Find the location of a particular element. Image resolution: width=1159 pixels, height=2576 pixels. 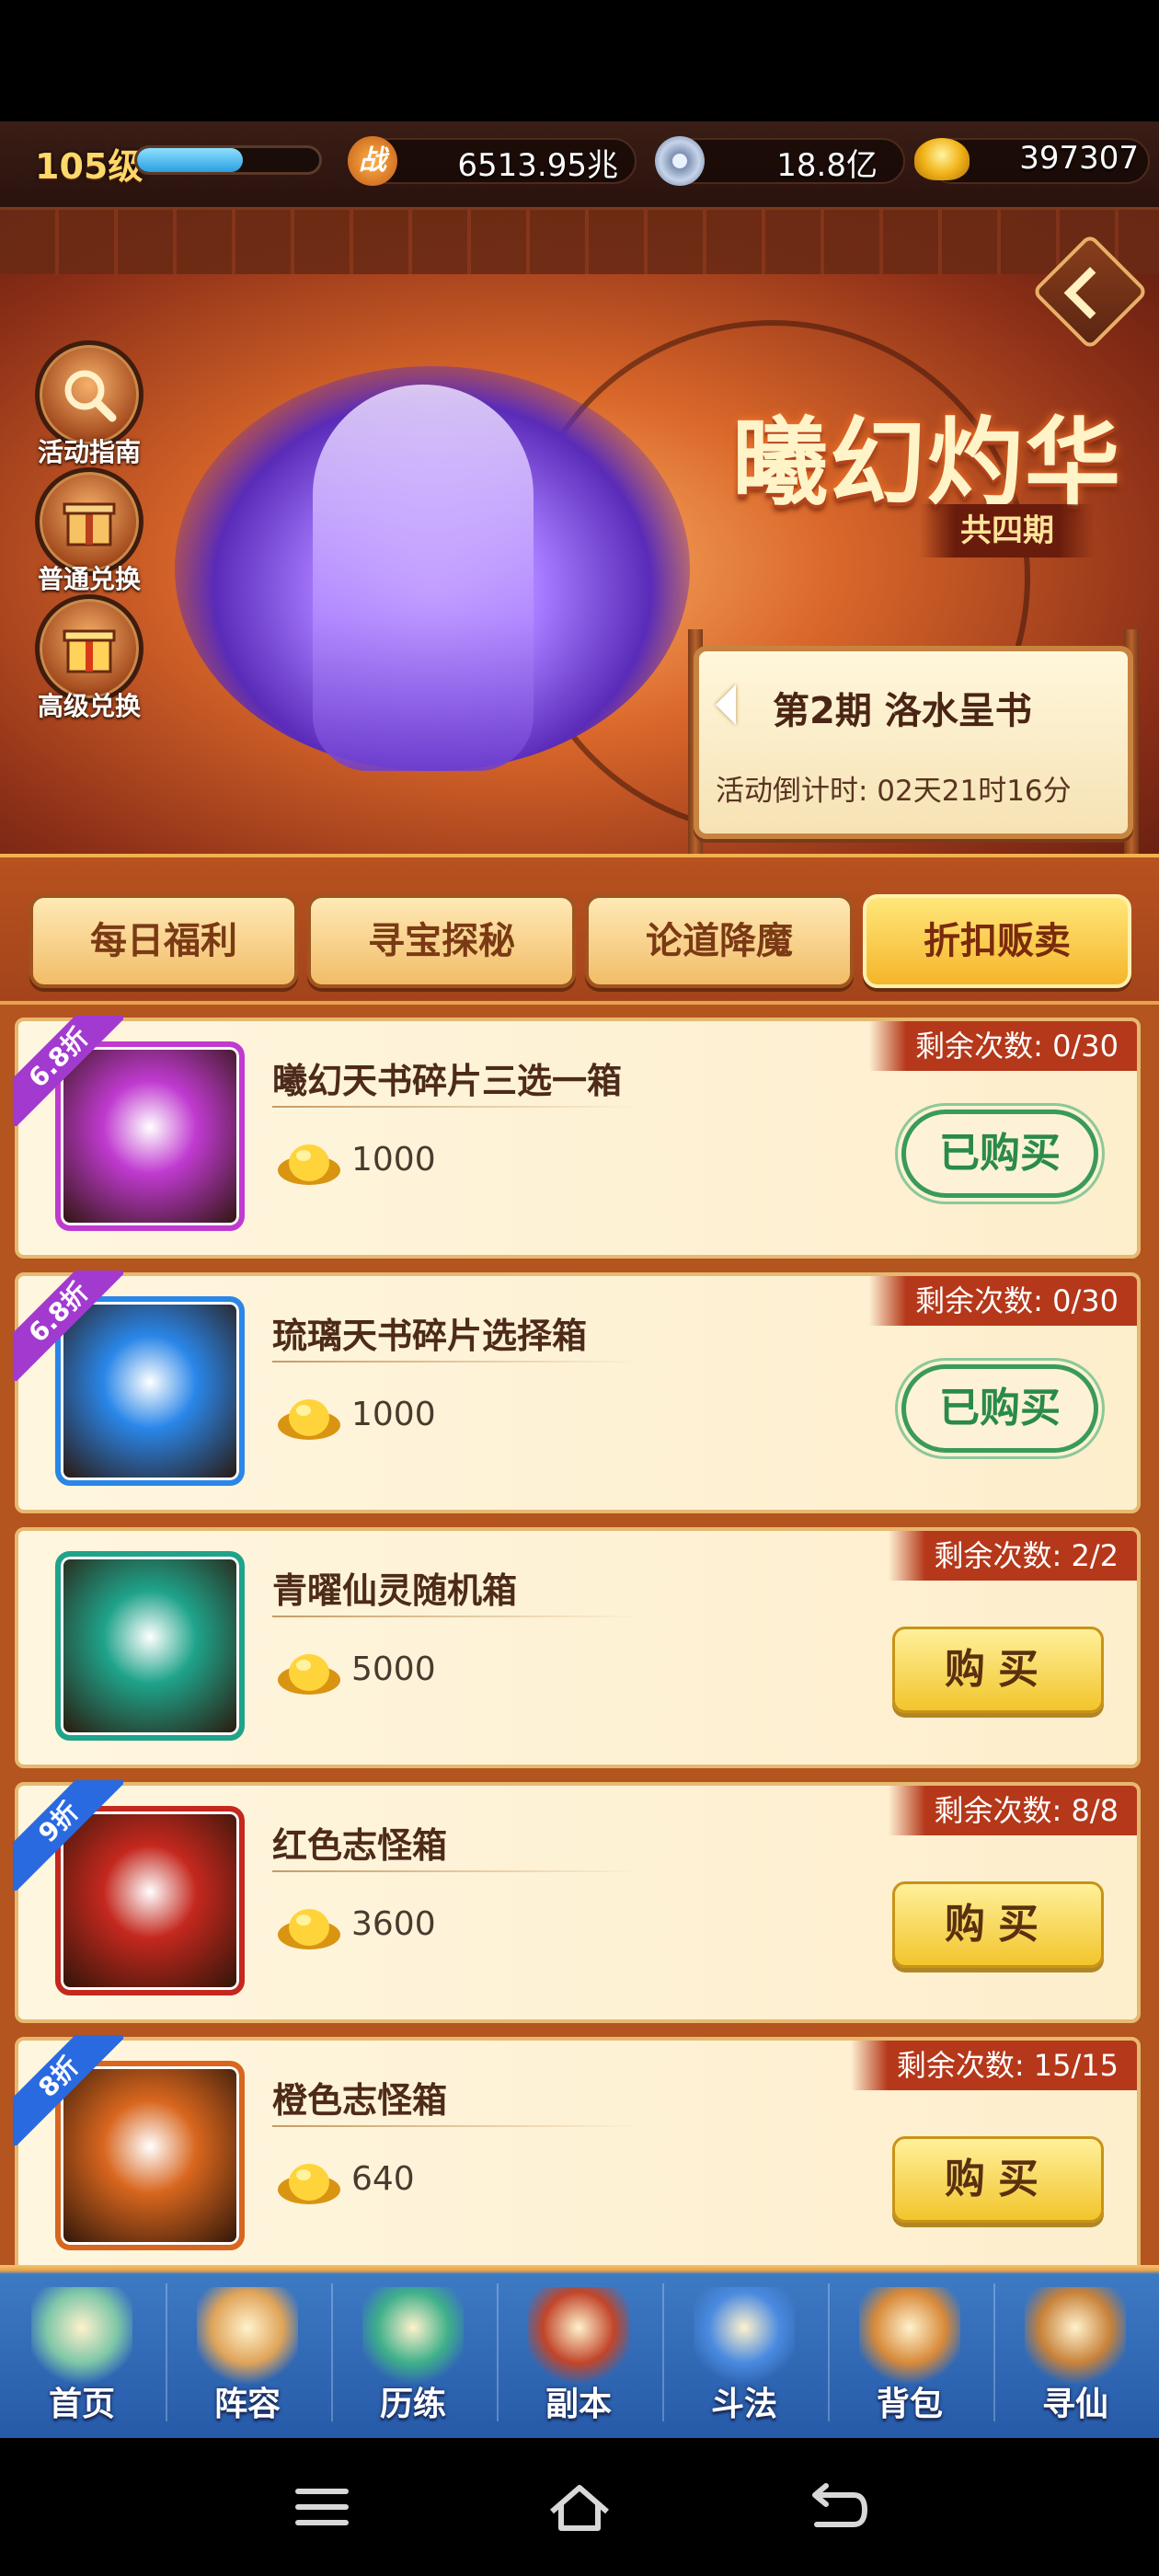

roof-decoration is located at coordinates (579, 242).